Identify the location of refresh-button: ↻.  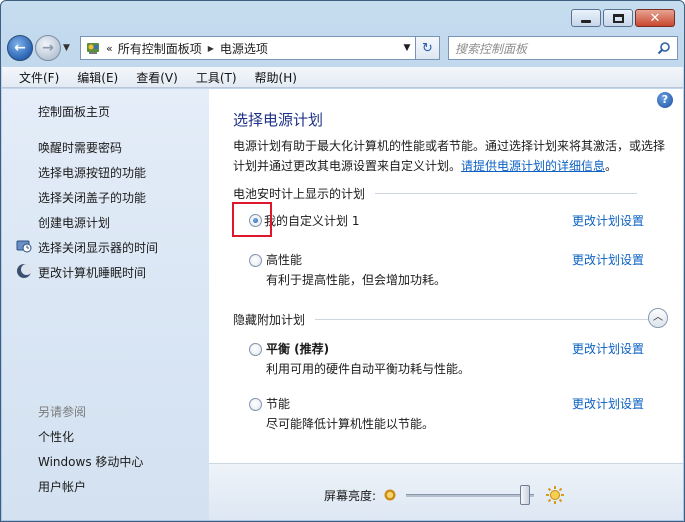
(428, 48).